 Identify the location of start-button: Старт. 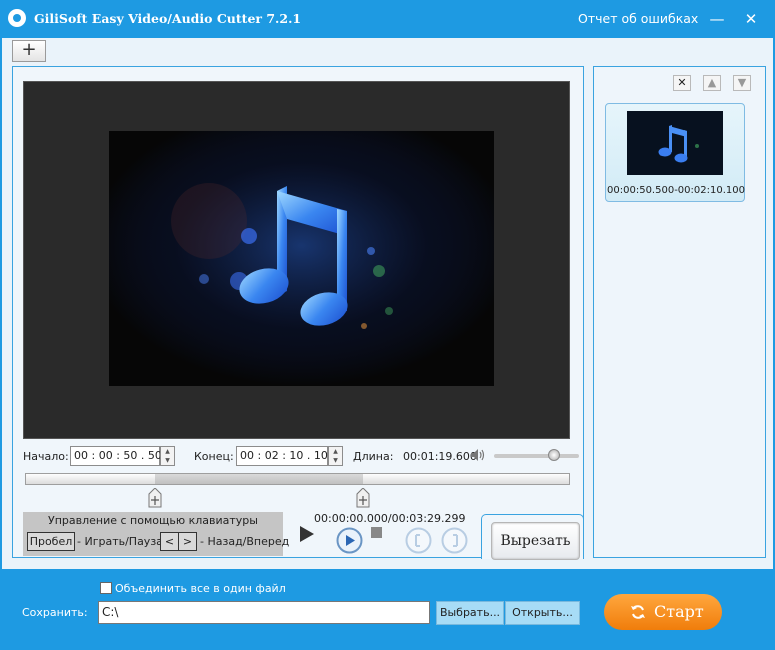
(663, 612).